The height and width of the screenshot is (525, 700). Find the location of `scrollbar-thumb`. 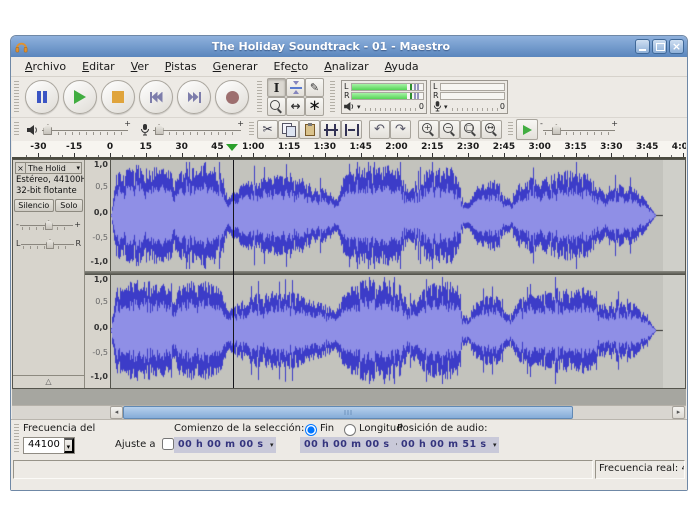

scrollbar-thumb is located at coordinates (348, 412).